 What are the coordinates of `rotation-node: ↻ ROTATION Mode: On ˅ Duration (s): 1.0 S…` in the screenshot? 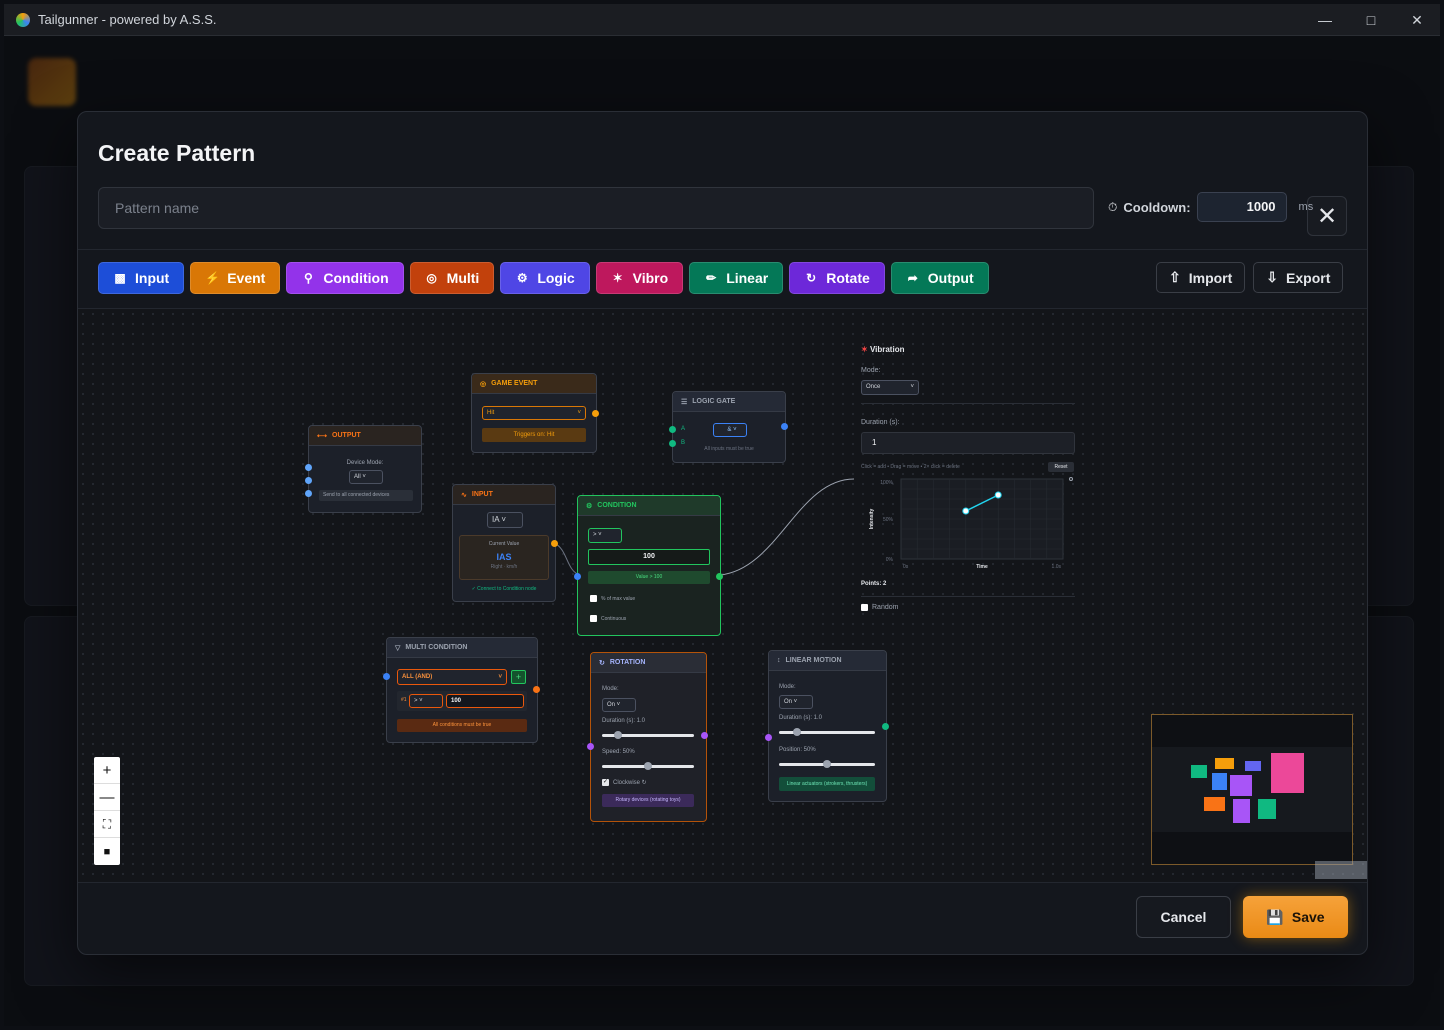 It's located at (647, 737).